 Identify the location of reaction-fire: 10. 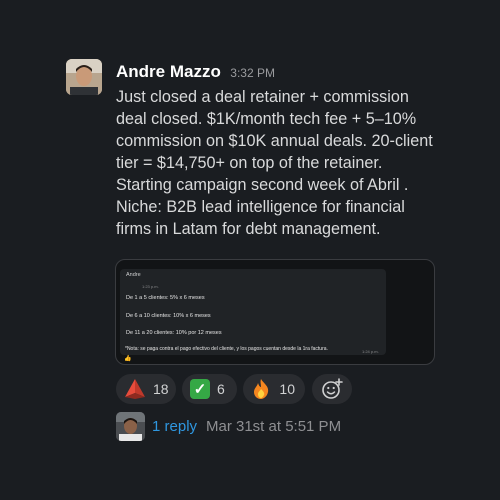
(274, 389).